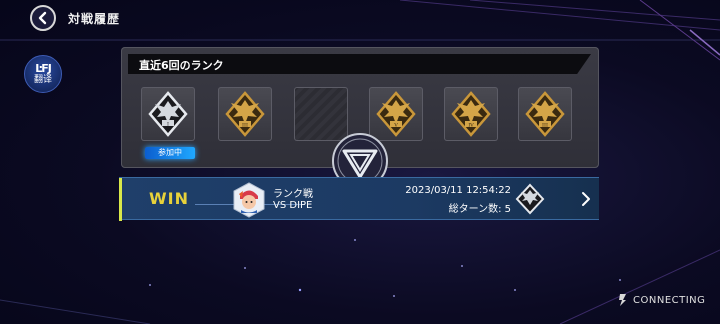 This screenshot has width=720, height=324. Describe the element at coordinates (43, 68) in the screenshot. I see `translate-icon: ĿFJ` at that location.